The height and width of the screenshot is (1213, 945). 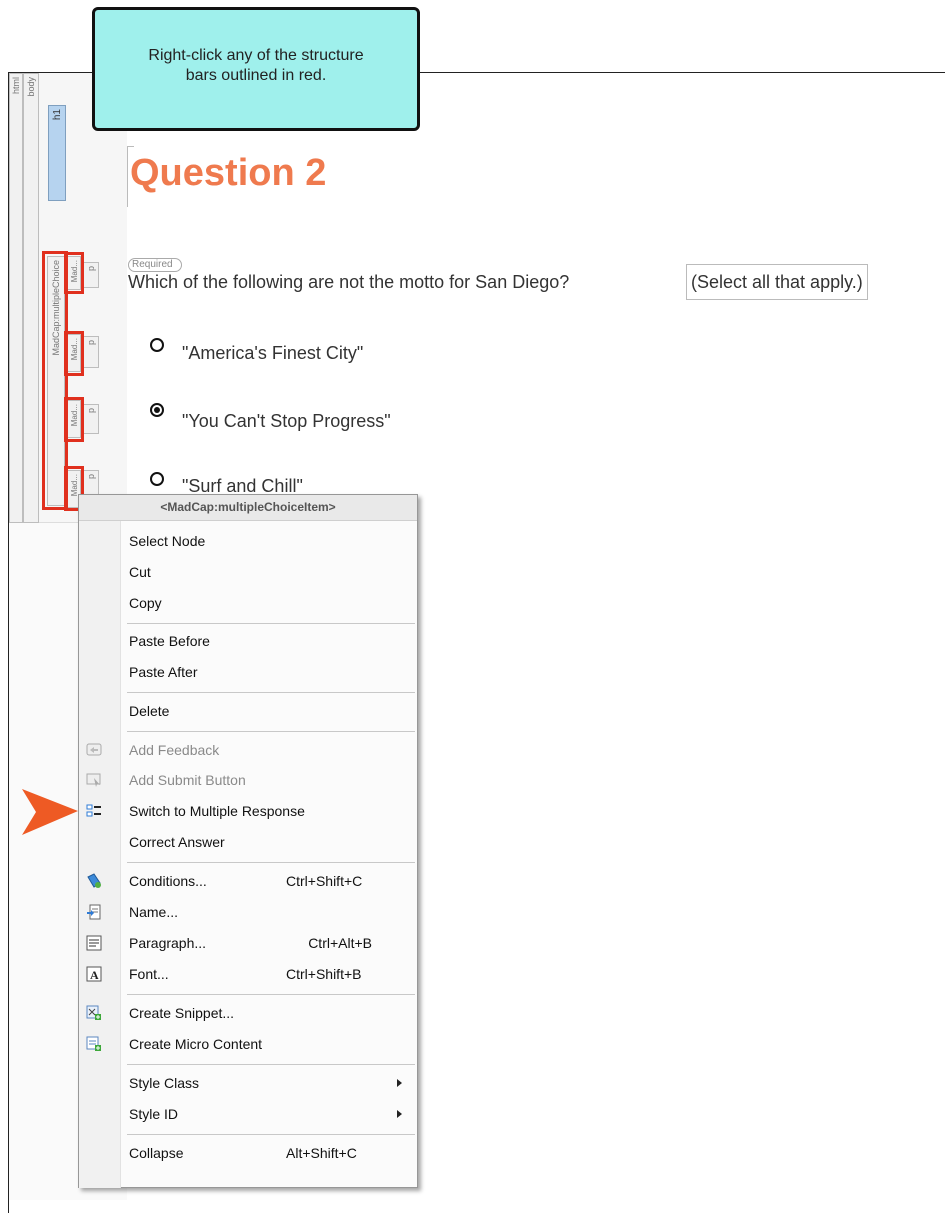 I want to click on menu-item-collapse-shortcut: Alt+Shift+C, so click(x=321, y=1153).